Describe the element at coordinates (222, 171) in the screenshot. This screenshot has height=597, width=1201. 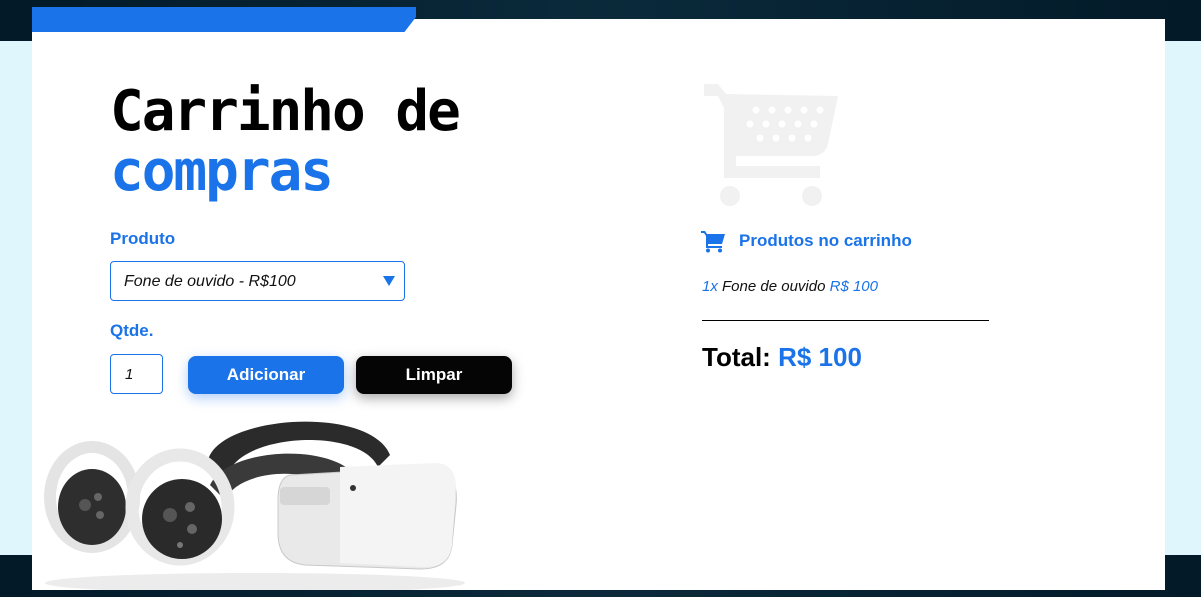
I see `title-line-2: compras` at that location.